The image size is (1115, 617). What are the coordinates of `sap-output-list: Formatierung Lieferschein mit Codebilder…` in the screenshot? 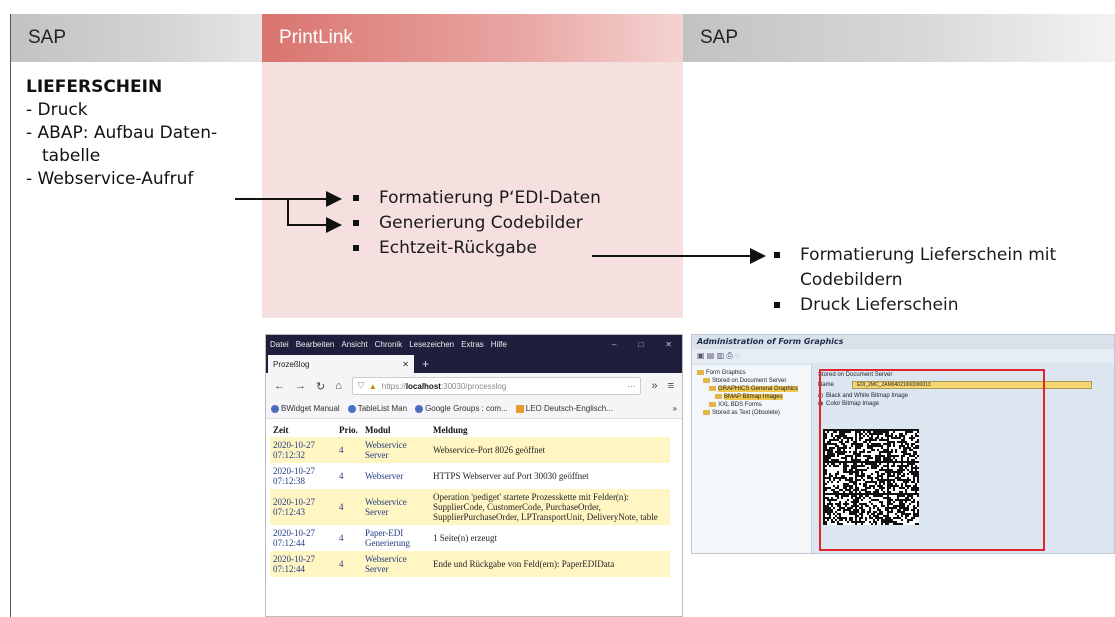 It's located at (915, 280).